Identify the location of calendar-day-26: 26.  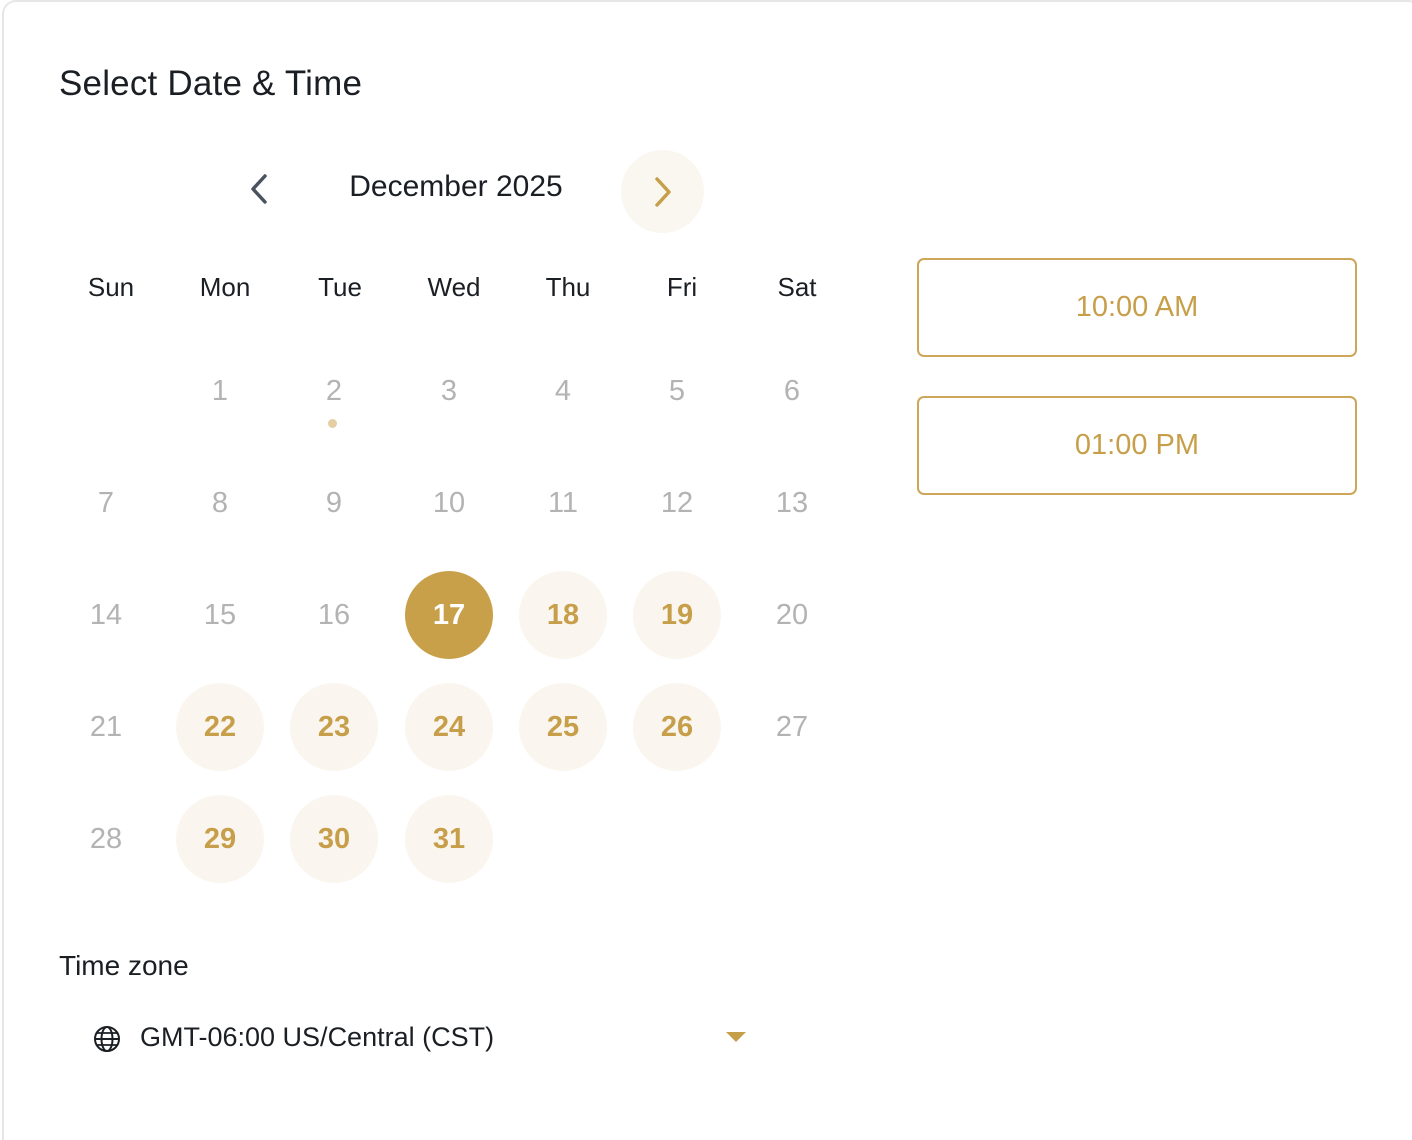
(677, 727).